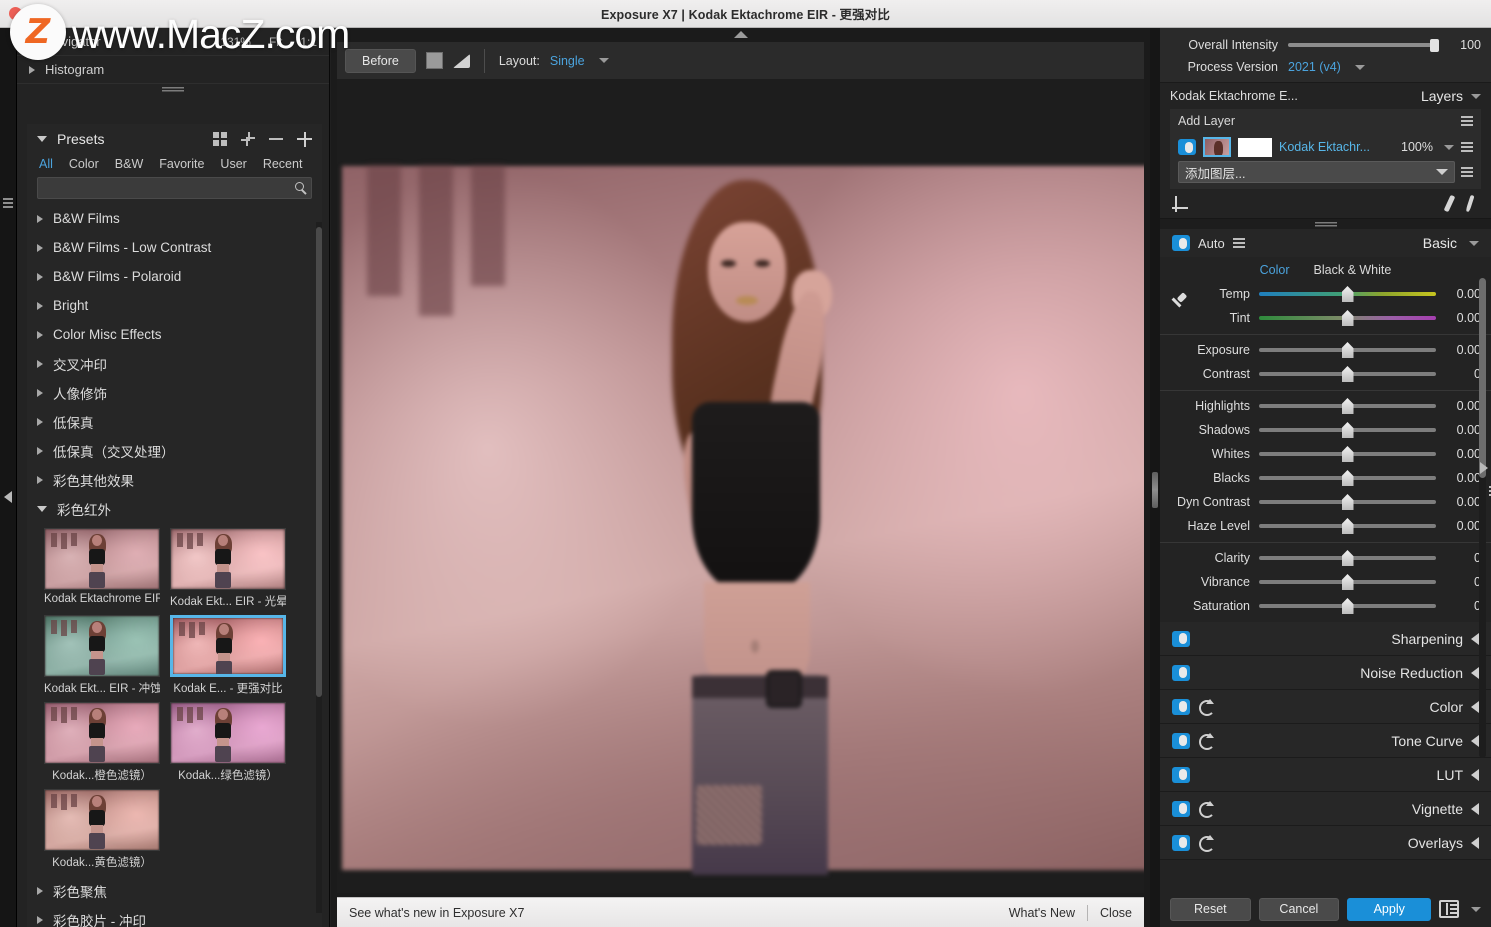 The image size is (1491, 927). I want to click on process-version-row: Process Version 2021 (v4), so click(1325, 67).